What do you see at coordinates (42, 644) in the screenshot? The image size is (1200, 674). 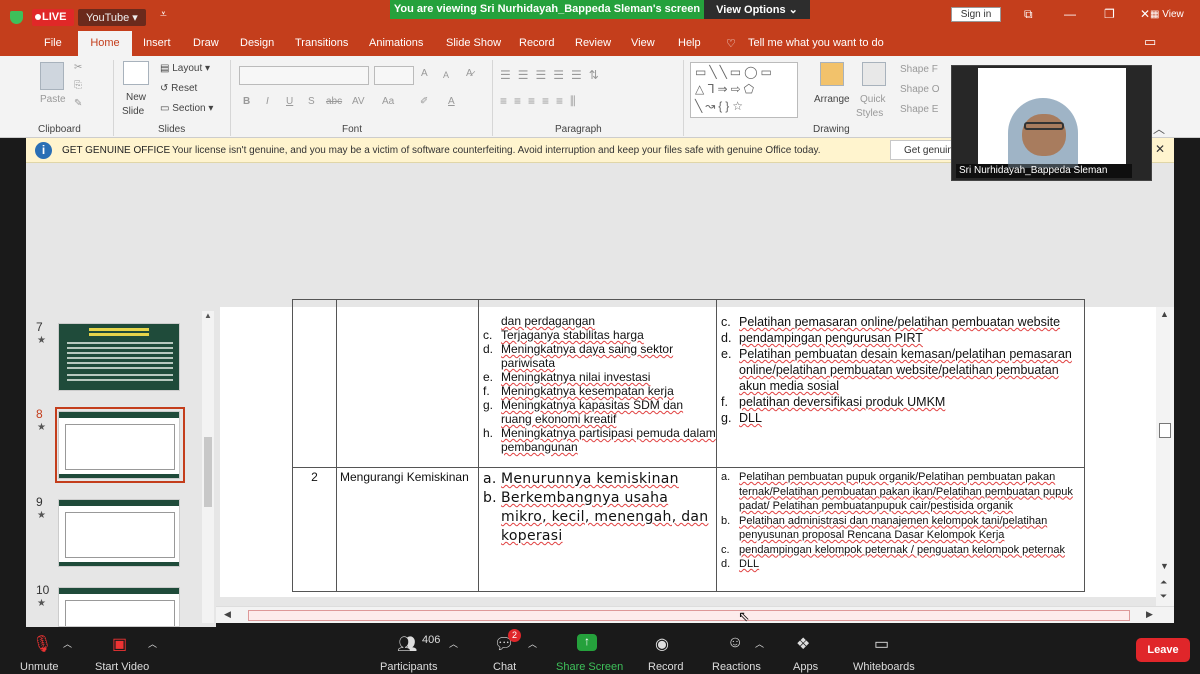 I see `muted-mic-icon: 🎙︎` at bounding box center [42, 644].